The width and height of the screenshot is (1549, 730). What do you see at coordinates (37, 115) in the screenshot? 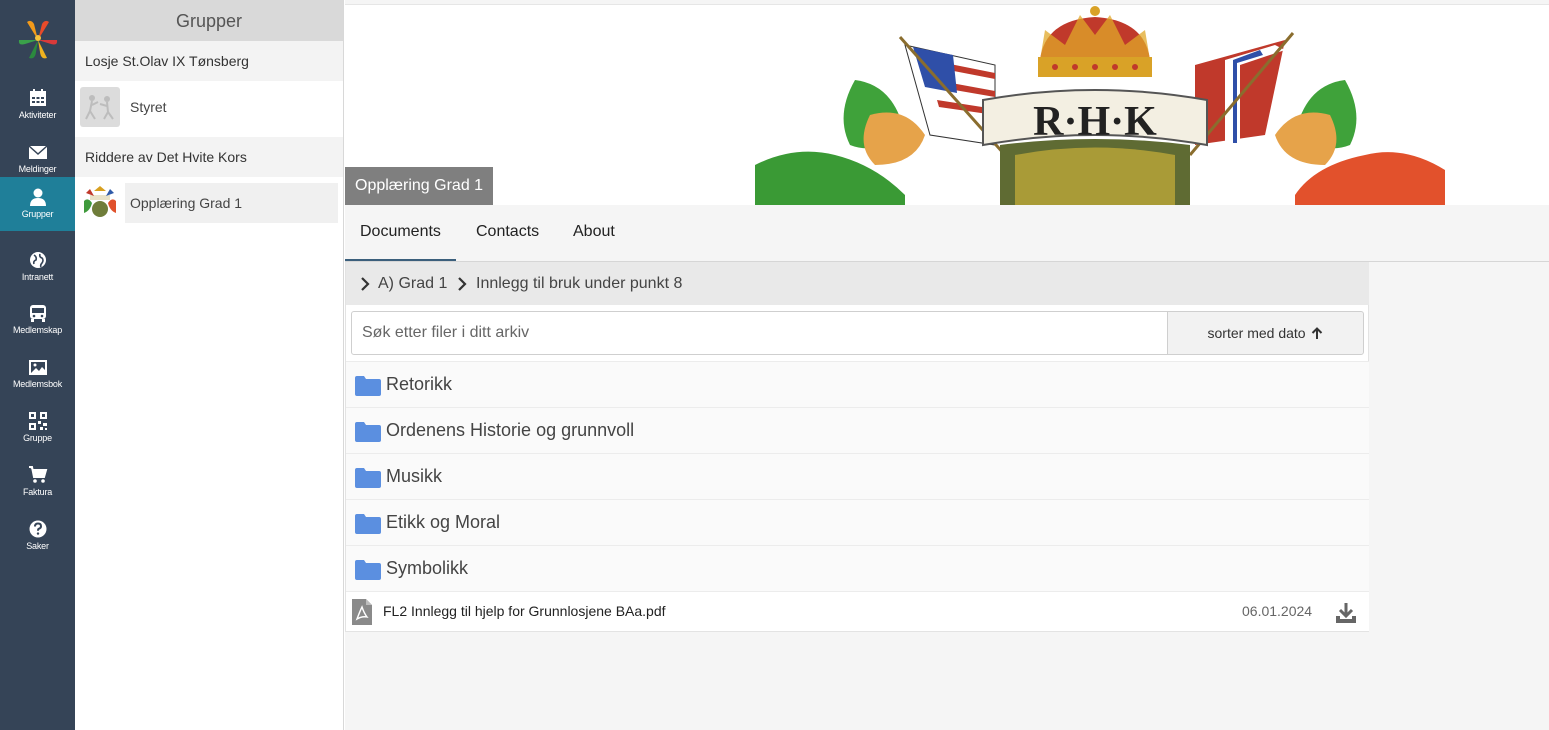
I see `nav-label: Aktiviteter` at bounding box center [37, 115].